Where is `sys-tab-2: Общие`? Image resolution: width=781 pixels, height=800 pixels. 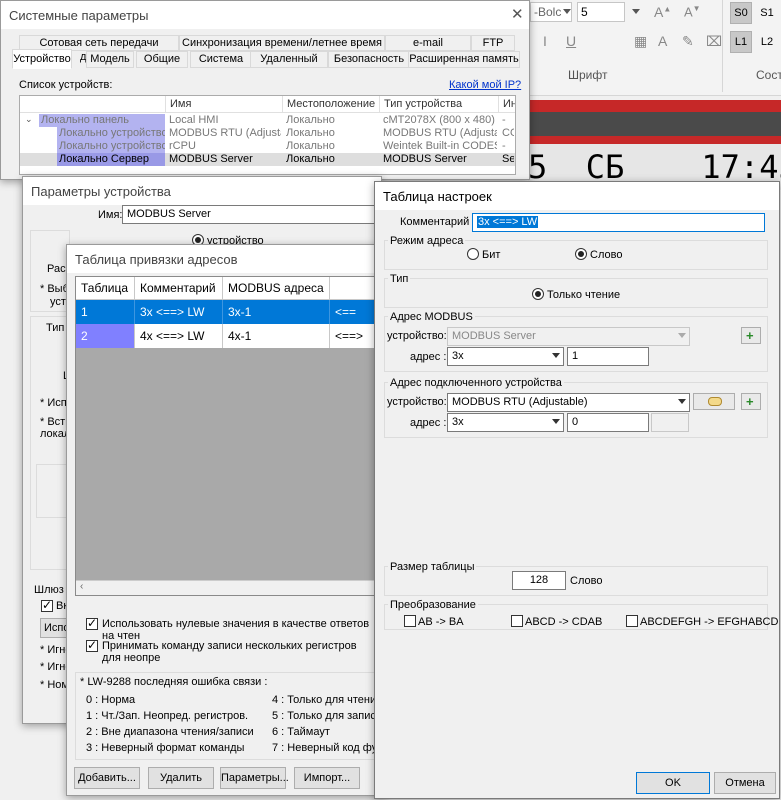 sys-tab-2: Общие is located at coordinates (162, 59).